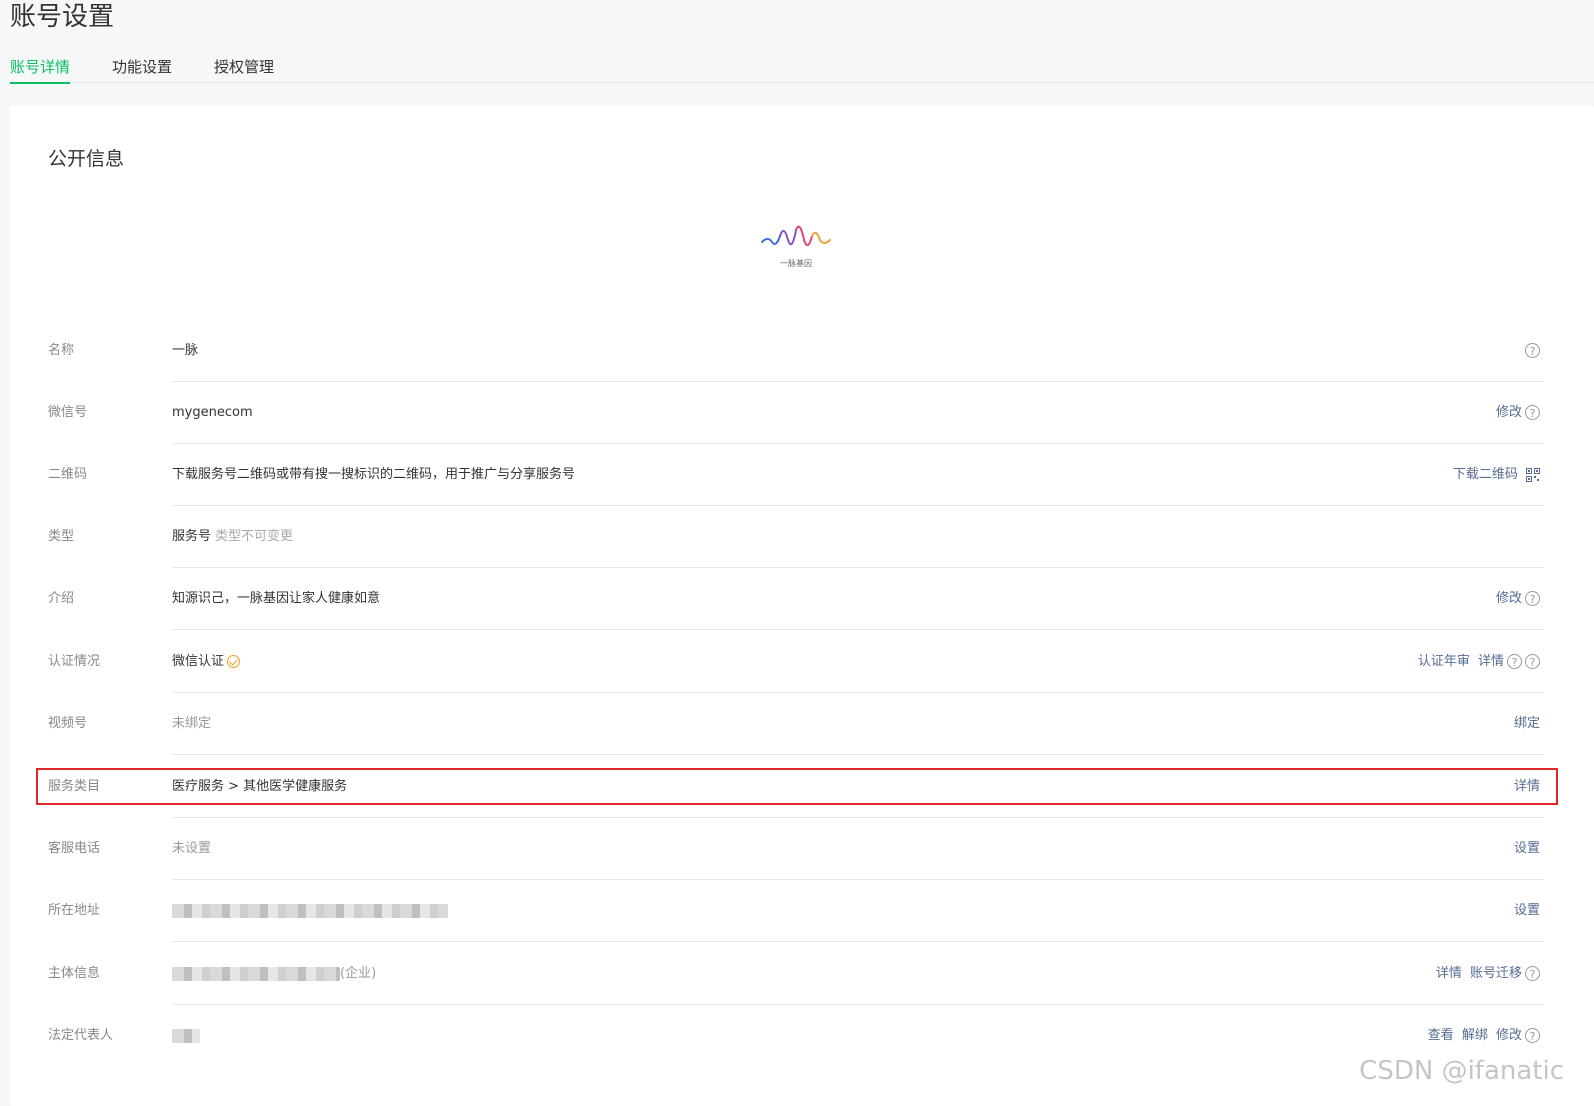 Image resolution: width=1594 pixels, height=1106 pixels. I want to click on category-detail-link: 详情, so click(1527, 786).